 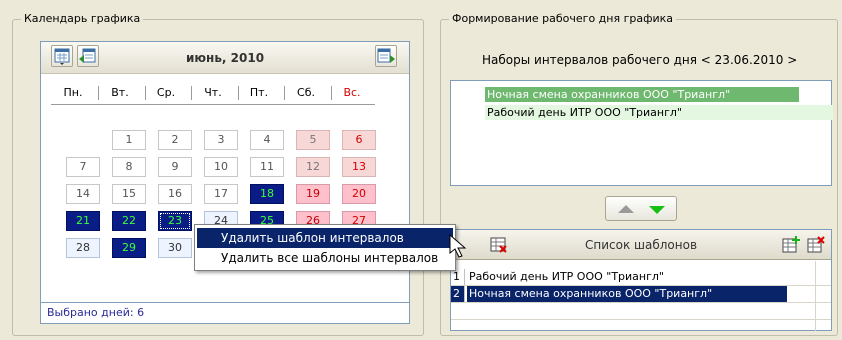 What do you see at coordinates (175, 221) in the screenshot?
I see `day-cell-focused: 23` at bounding box center [175, 221].